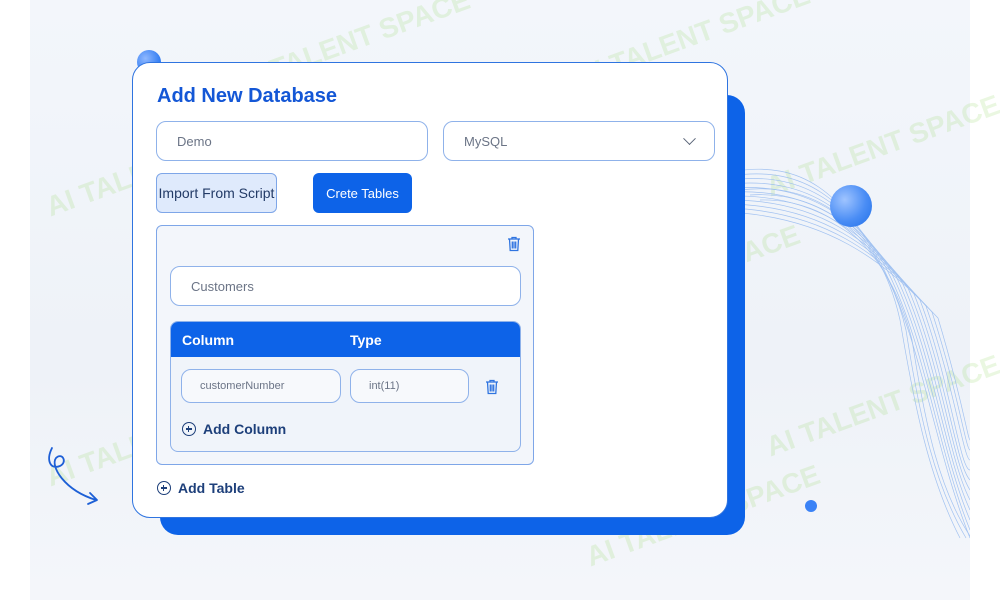 The width and height of the screenshot is (1000, 600). What do you see at coordinates (579, 141) in the screenshot?
I see `database-type-select: MySQL` at bounding box center [579, 141].